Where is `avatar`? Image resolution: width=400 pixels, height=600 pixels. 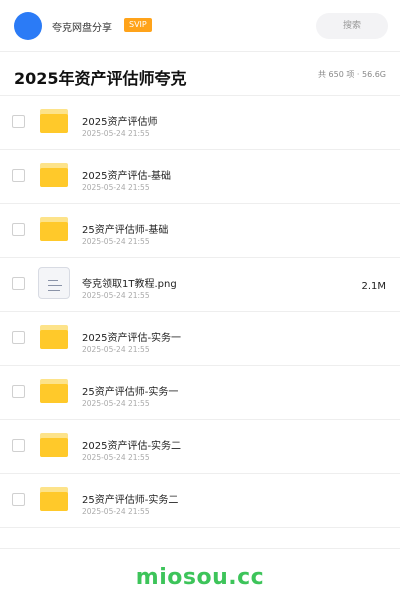 avatar is located at coordinates (28, 26).